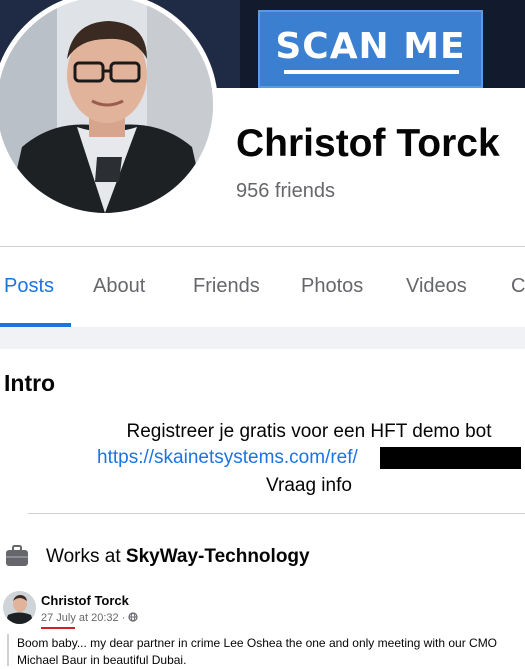 The image size is (525, 669). I want to click on profile-picture-image, so click(106, 106).